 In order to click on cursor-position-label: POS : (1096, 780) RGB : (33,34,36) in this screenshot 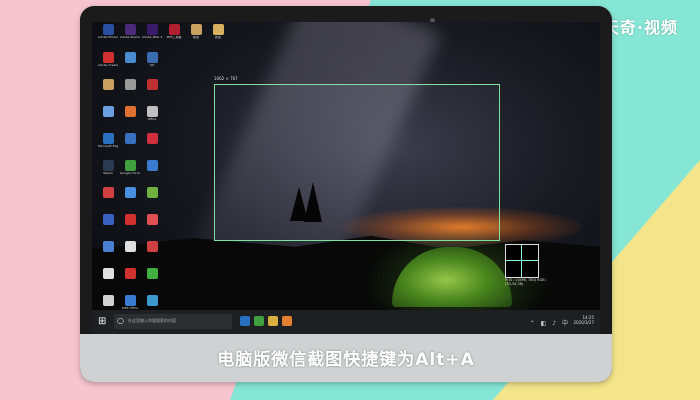, I will do `click(526, 282)`.